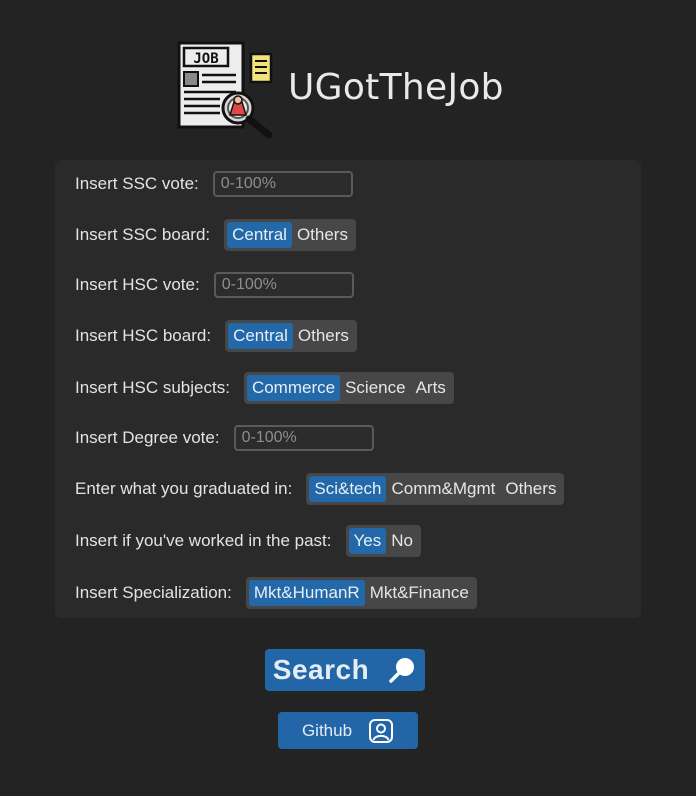  What do you see at coordinates (203, 540) in the screenshot?
I see `work-experience-label: Insert if you've worked in the past:` at bounding box center [203, 540].